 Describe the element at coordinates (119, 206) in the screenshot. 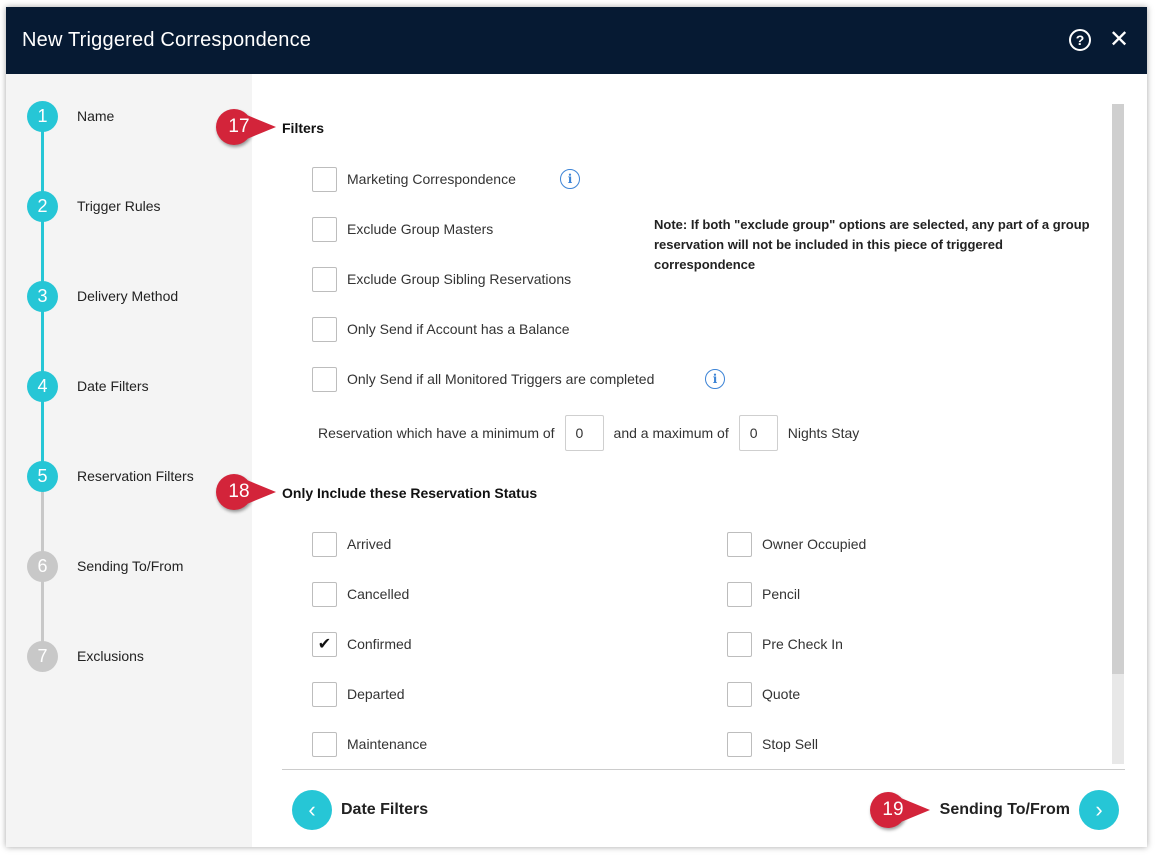

I see `step-label: Trigger Rules` at that location.